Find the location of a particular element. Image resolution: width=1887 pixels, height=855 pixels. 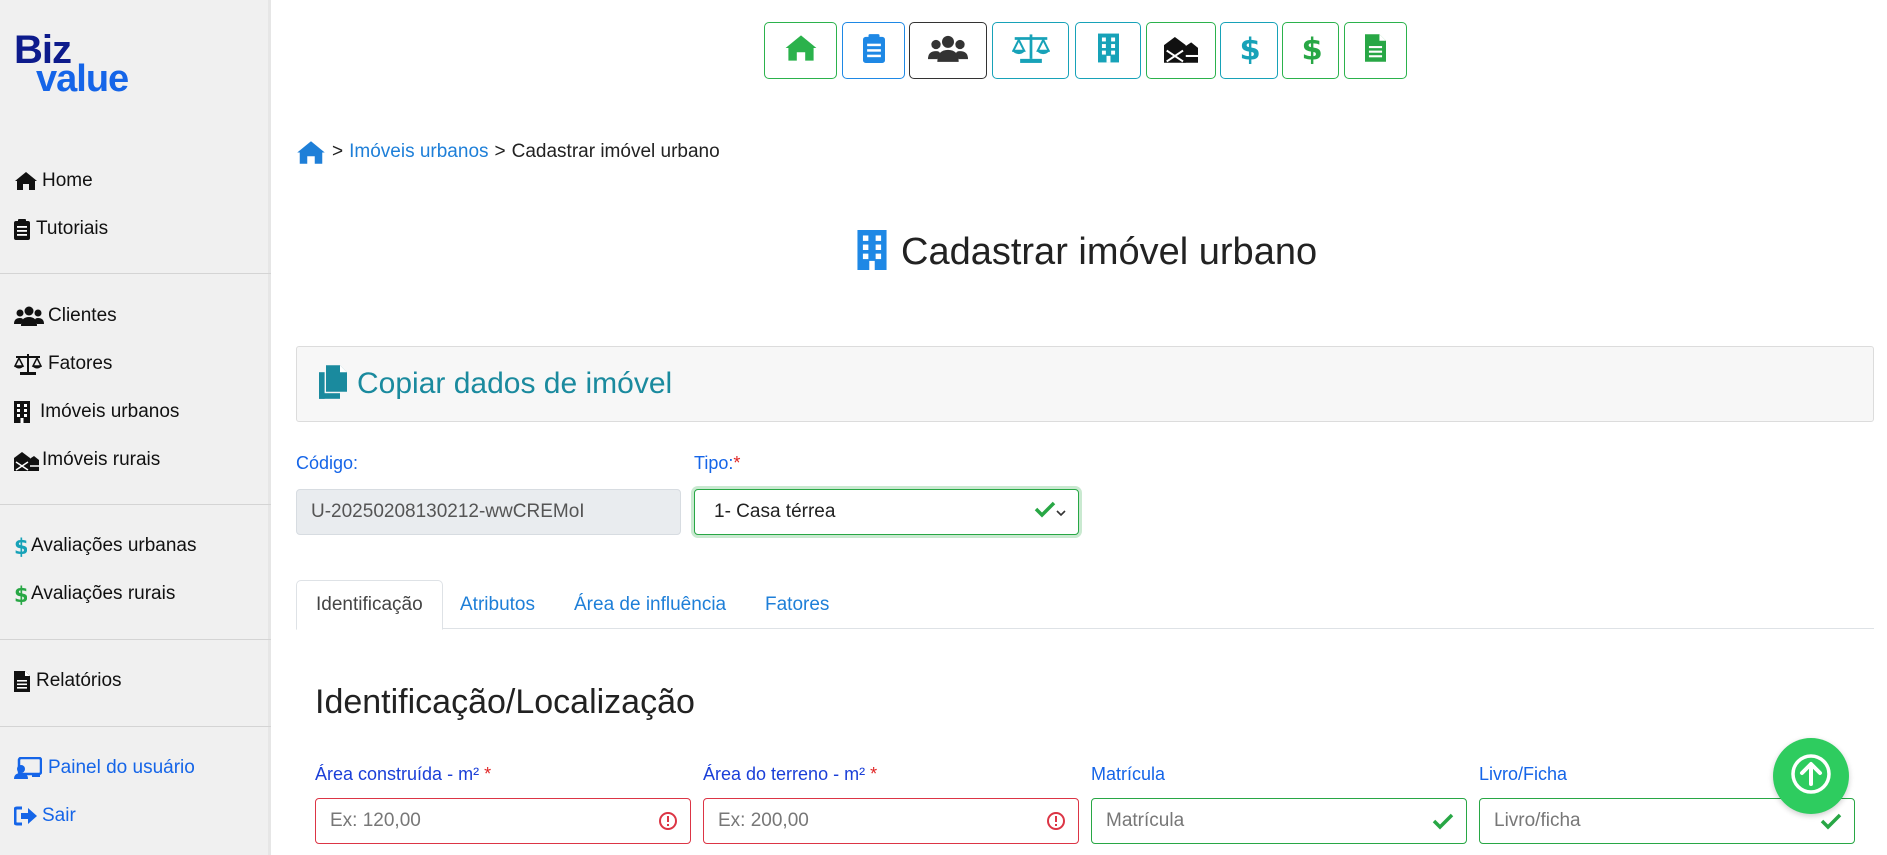

livro-ficha-placeholder: Livro/ficha is located at coordinates (1537, 820).